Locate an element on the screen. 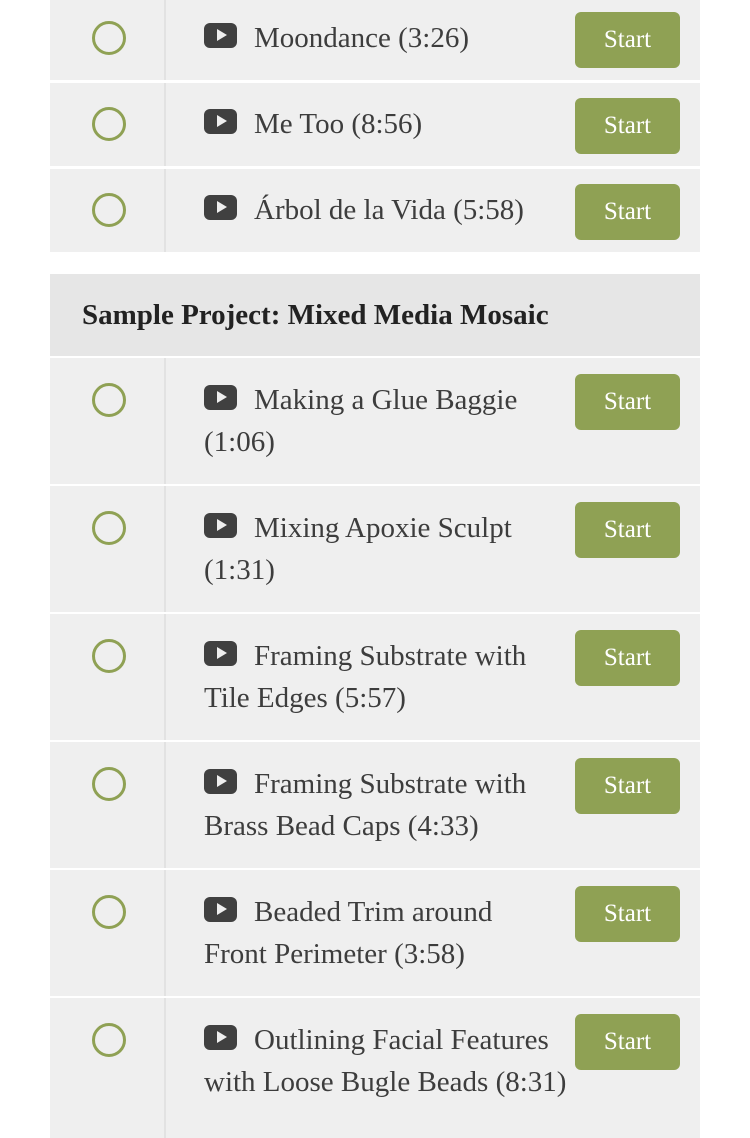 The height and width of the screenshot is (1138, 750). lesson-row: Mixing Apoxie Sculpt (1:31) Start is located at coordinates (375, 549).